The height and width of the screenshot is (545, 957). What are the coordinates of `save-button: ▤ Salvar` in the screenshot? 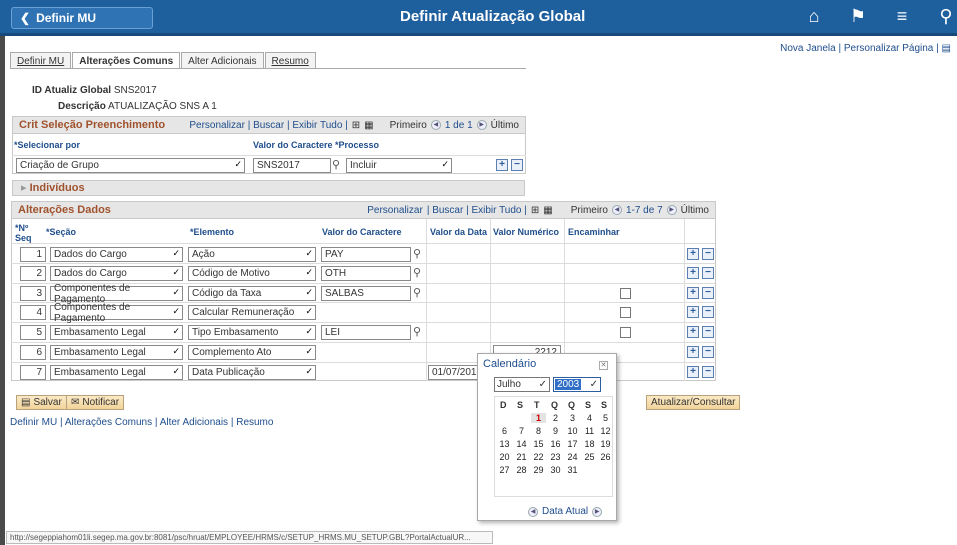 It's located at (41, 402).